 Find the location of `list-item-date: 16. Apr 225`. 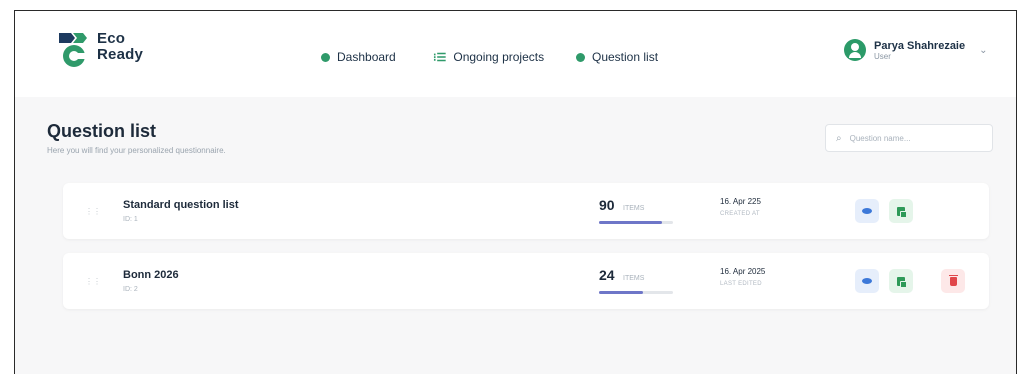

list-item-date: 16. Apr 225 is located at coordinates (740, 201).